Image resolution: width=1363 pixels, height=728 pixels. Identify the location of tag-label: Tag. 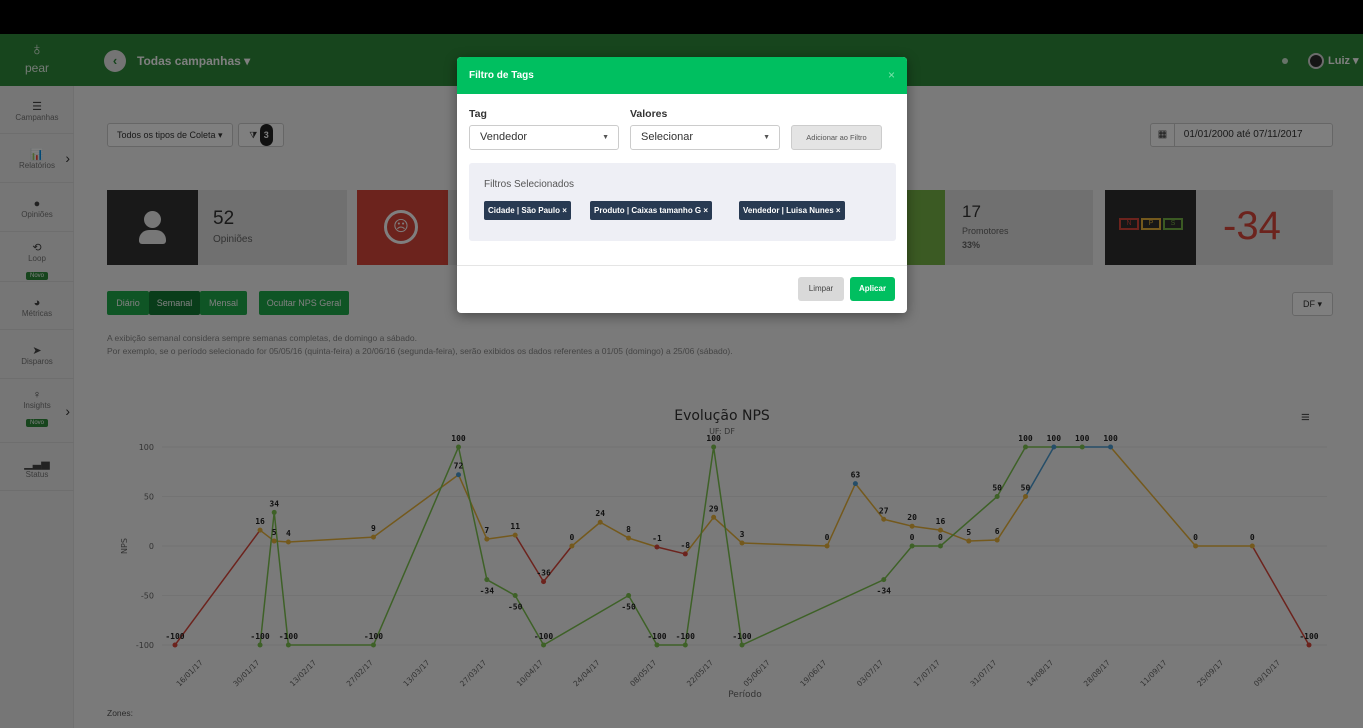
(478, 114).